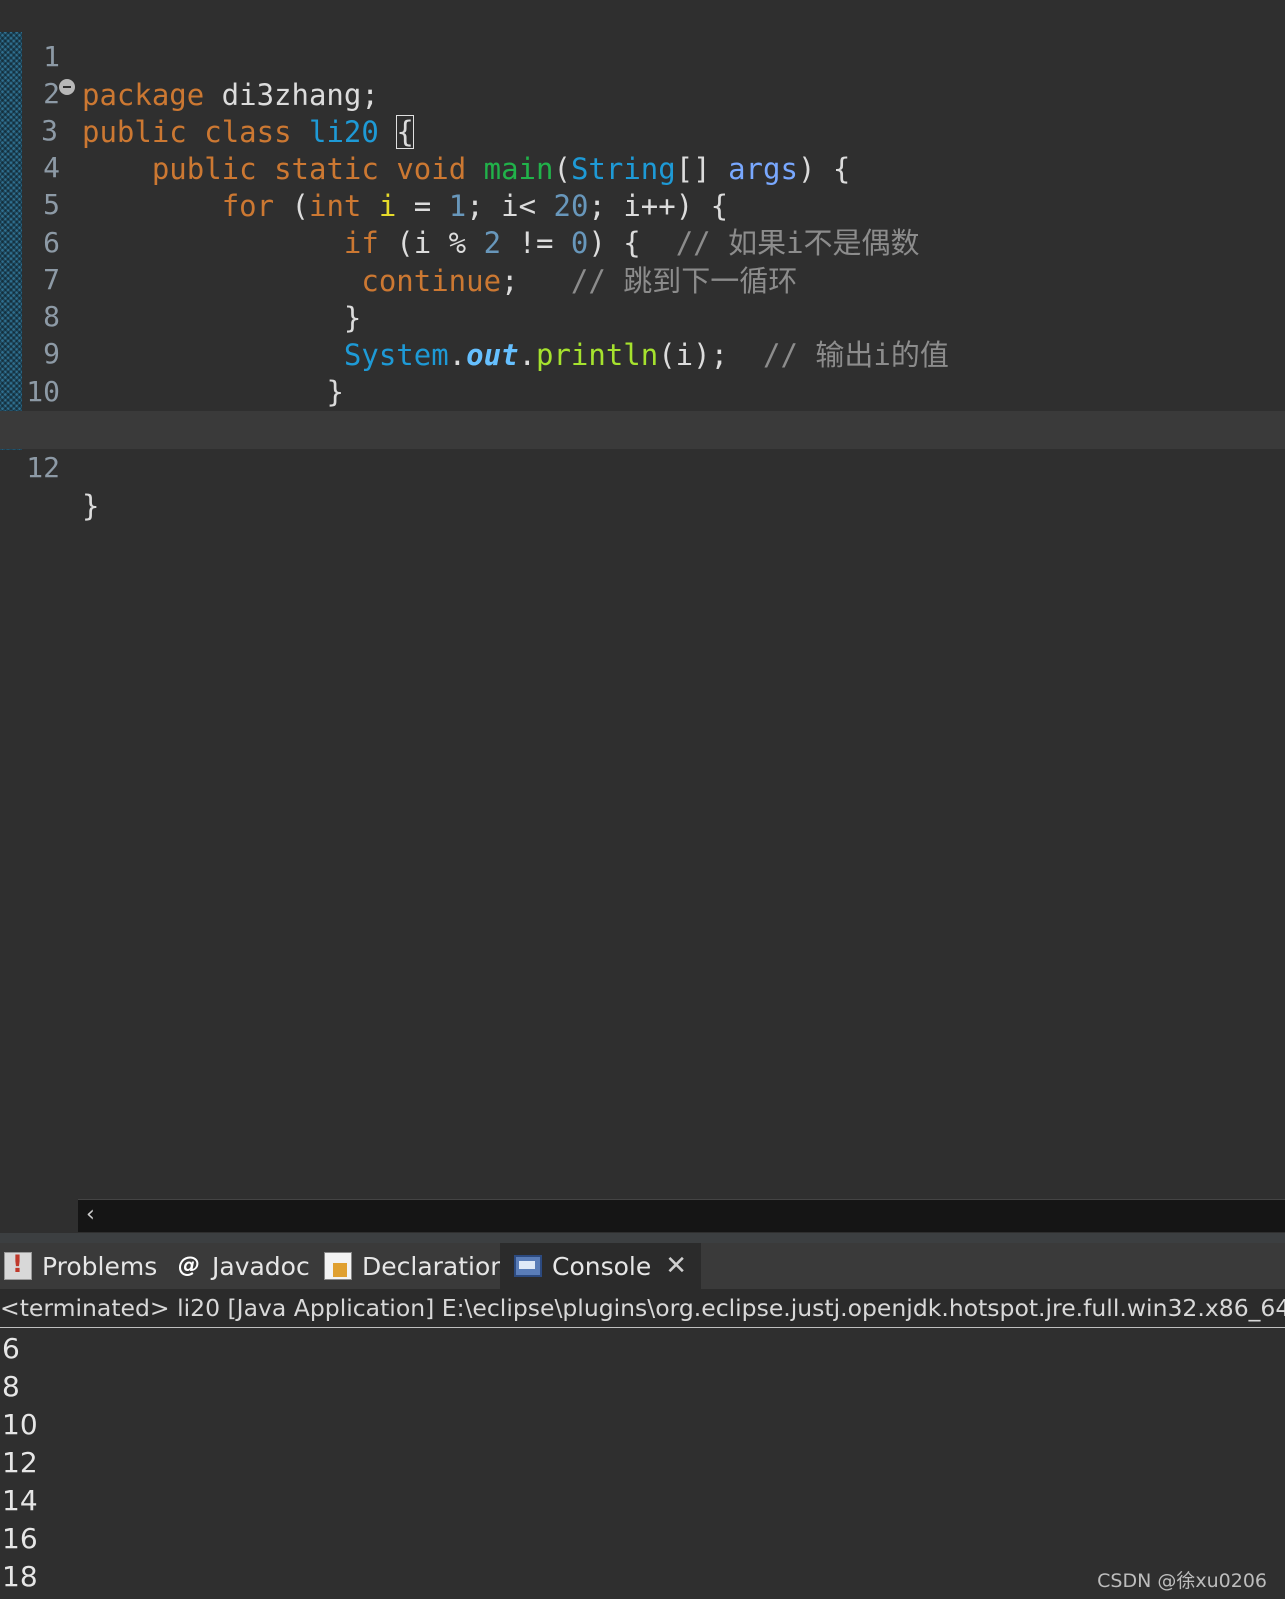  Describe the element at coordinates (642, 242) in the screenshot. I see `code-line-6: 6 continue; // 跳到下一循环` at that location.